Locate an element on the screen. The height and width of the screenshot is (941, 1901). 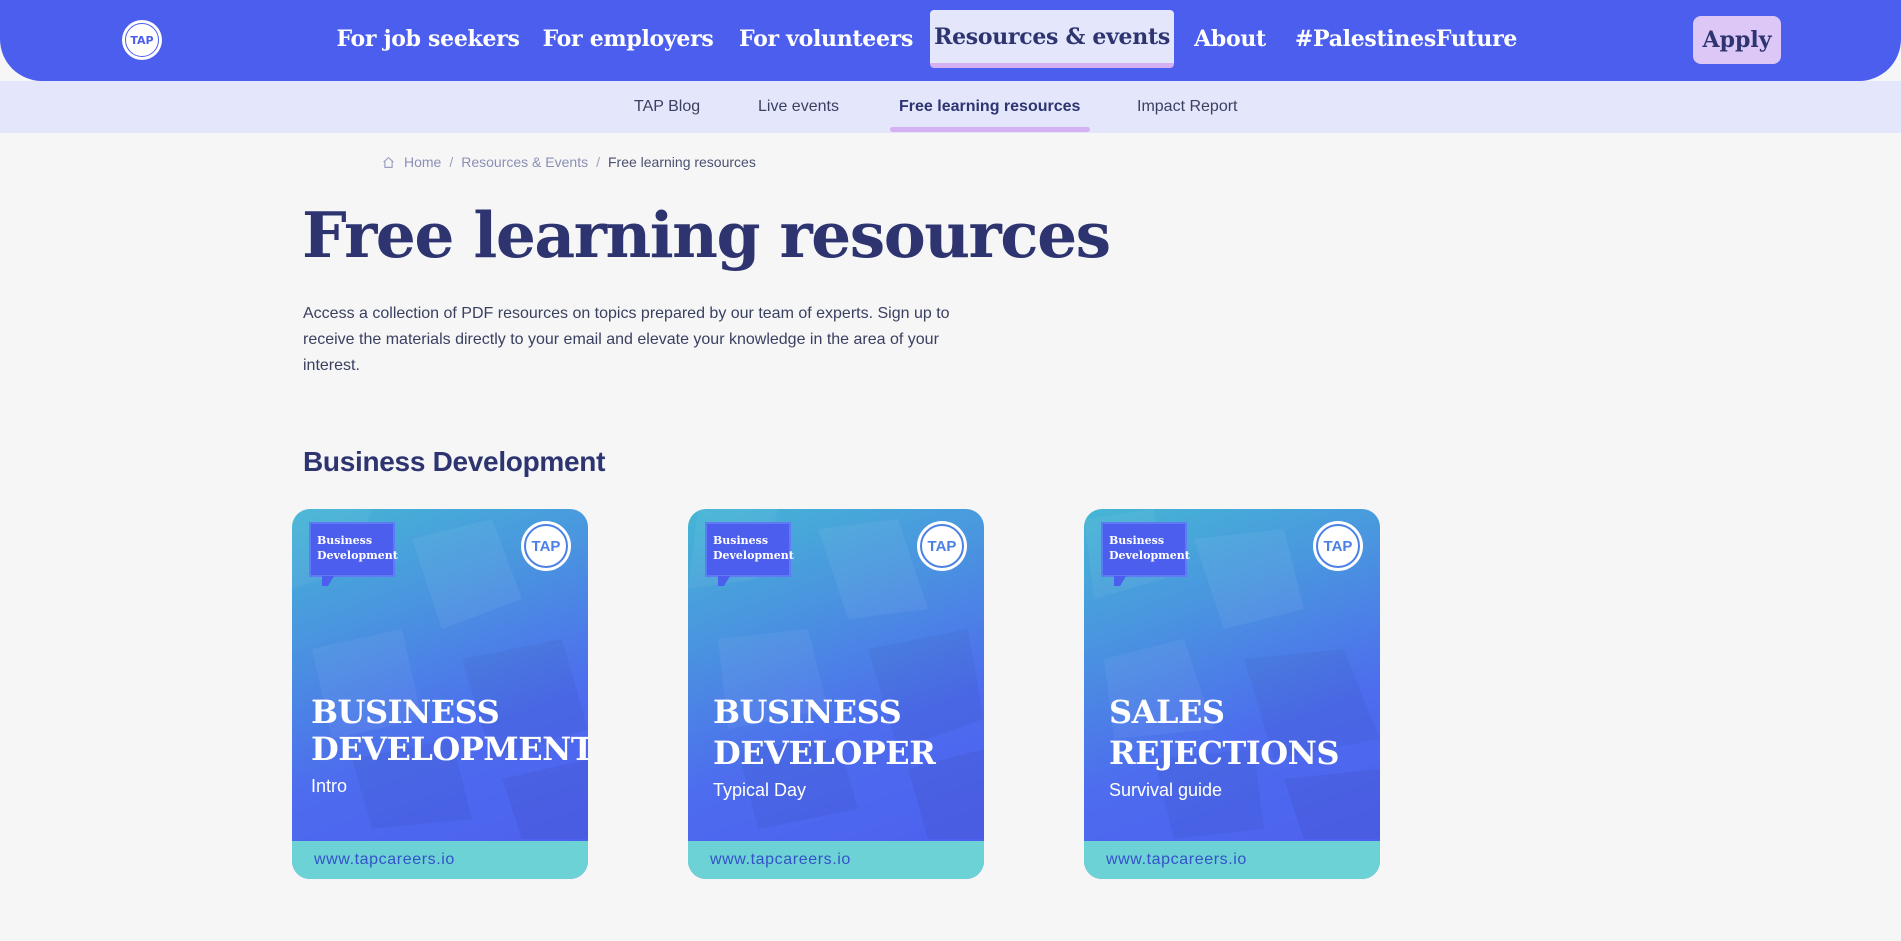
section-title: Business Development is located at coordinates (454, 461).